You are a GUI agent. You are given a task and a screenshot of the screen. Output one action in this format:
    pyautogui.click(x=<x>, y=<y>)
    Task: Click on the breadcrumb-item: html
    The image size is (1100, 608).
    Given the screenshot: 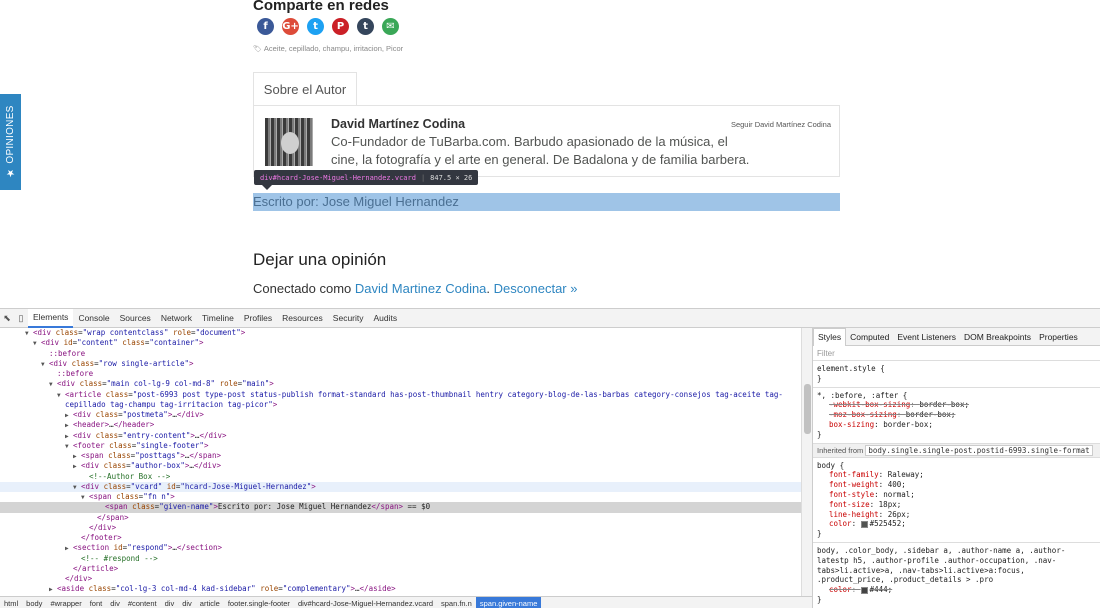 What is the action you would take?
    pyautogui.click(x=11, y=602)
    